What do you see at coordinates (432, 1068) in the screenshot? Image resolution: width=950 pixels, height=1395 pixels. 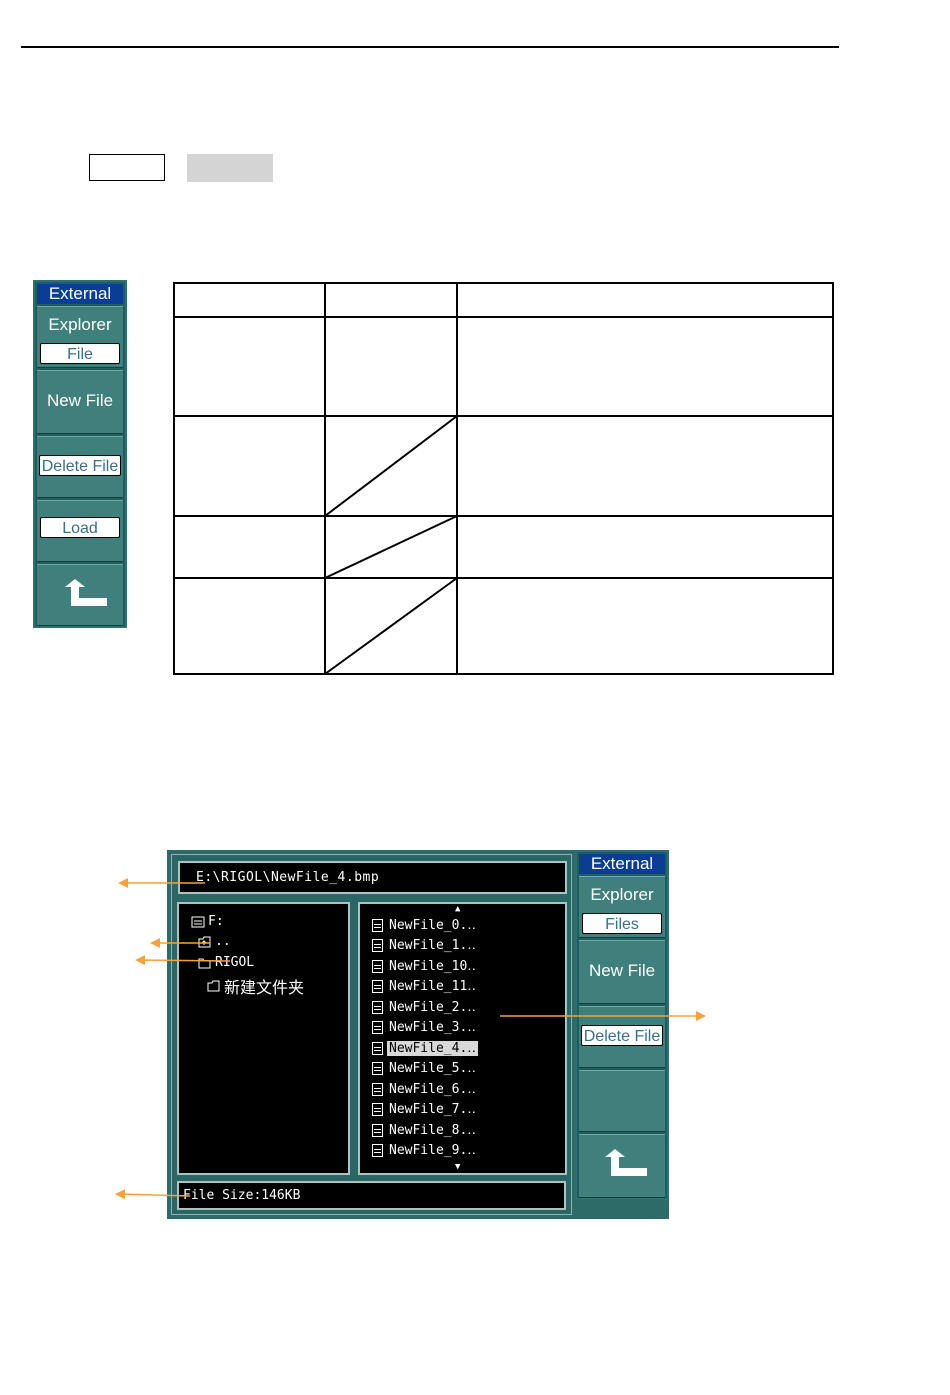 I see `file-name: NewFile_5.‥` at bounding box center [432, 1068].